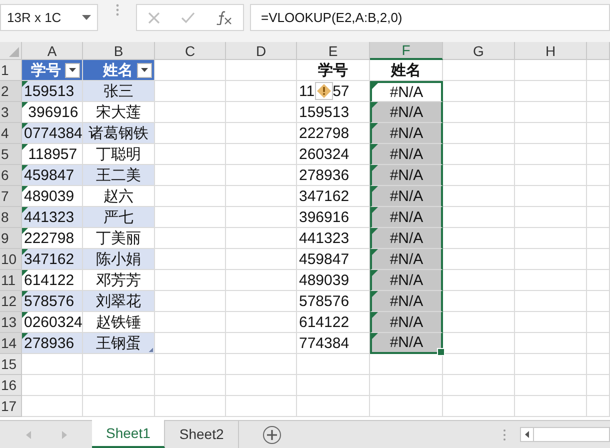 Image resolution: width=610 pixels, height=448 pixels. Describe the element at coordinates (11, 238) in the screenshot. I see `row-header: 9` at that location.